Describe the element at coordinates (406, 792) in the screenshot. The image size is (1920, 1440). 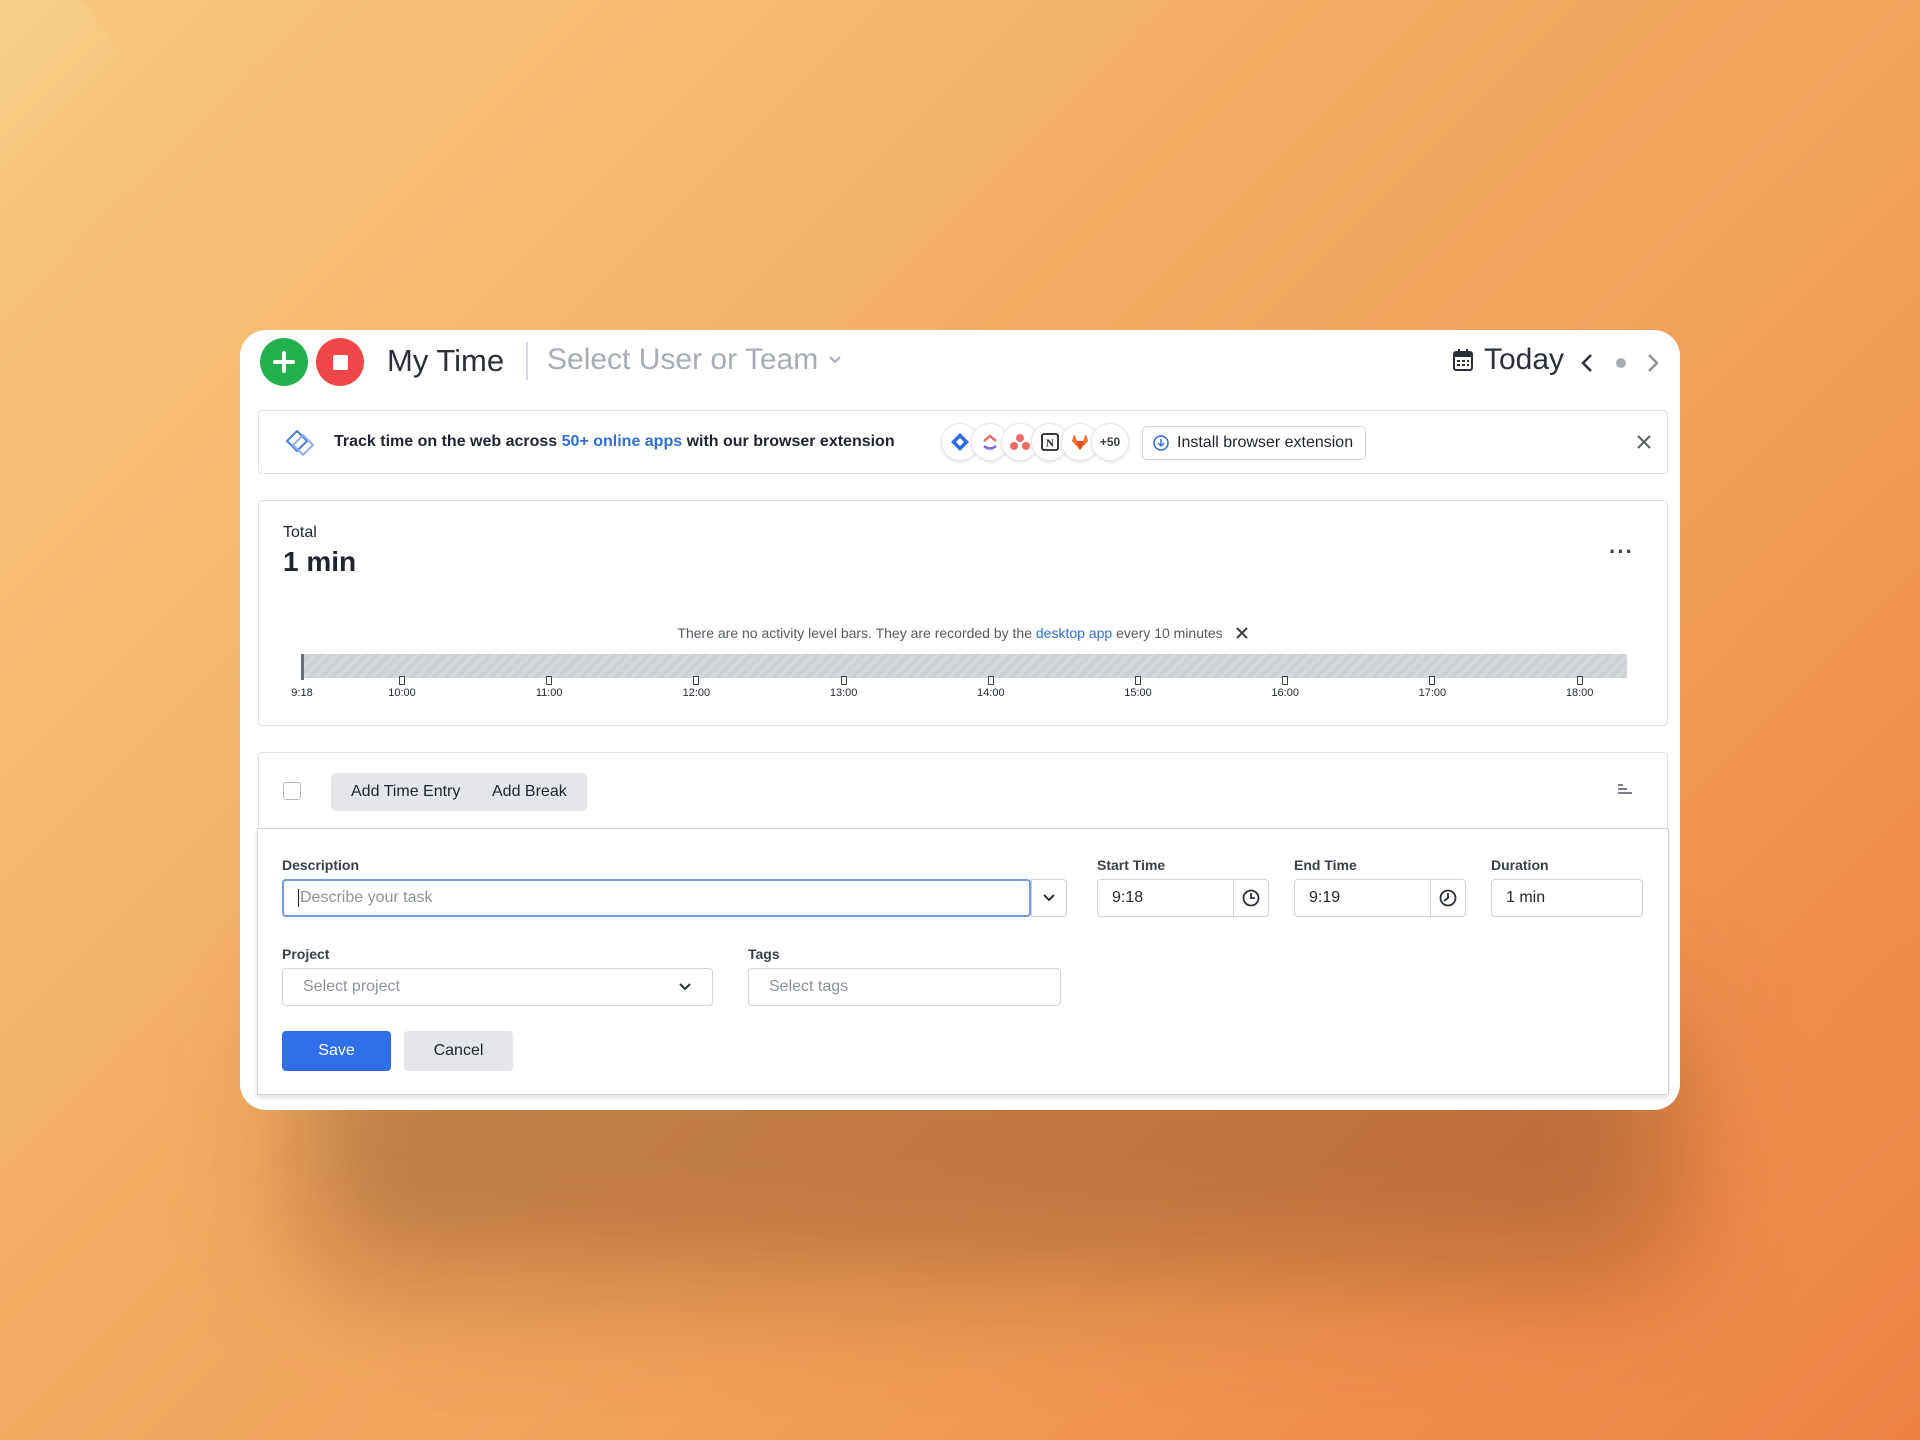
I see `add-time-entry-button: Add Time Entry` at that location.